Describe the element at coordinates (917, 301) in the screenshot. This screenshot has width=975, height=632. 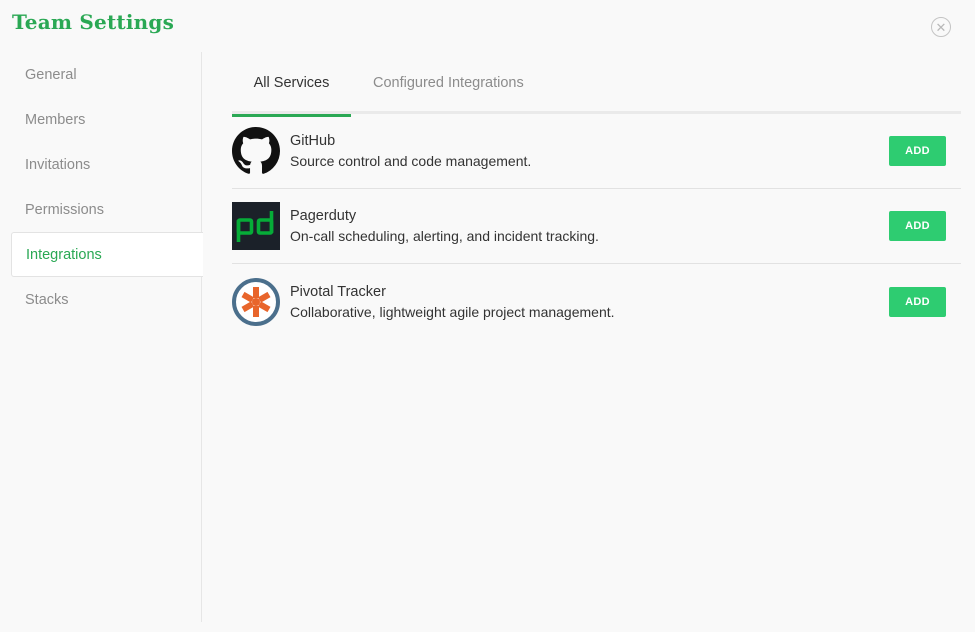
I see `add-pivotal-tracker-button: ADD` at that location.